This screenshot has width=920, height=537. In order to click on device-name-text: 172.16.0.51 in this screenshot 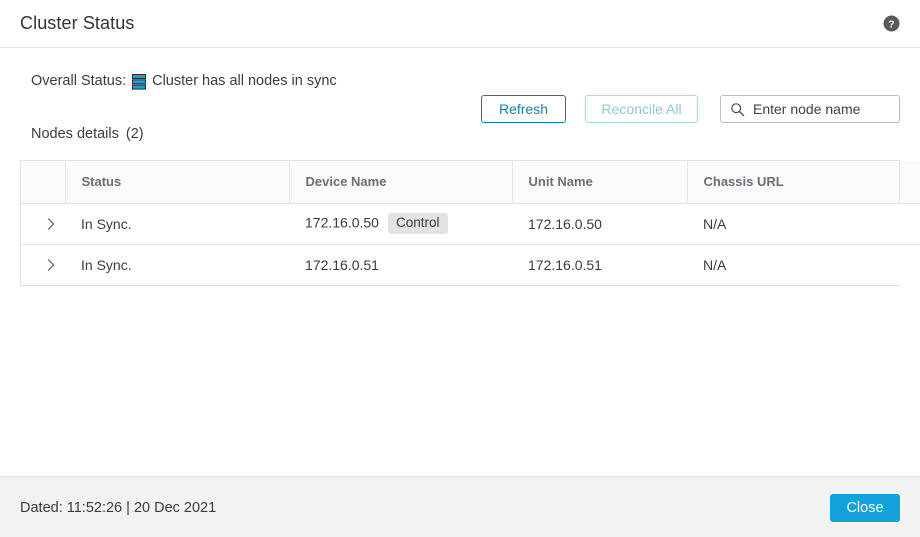, I will do `click(342, 264)`.